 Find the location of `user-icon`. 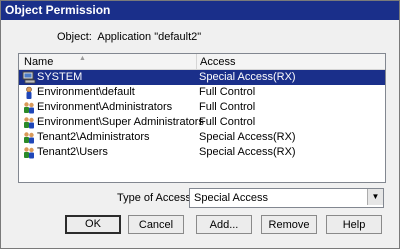

user-icon is located at coordinates (29, 92).